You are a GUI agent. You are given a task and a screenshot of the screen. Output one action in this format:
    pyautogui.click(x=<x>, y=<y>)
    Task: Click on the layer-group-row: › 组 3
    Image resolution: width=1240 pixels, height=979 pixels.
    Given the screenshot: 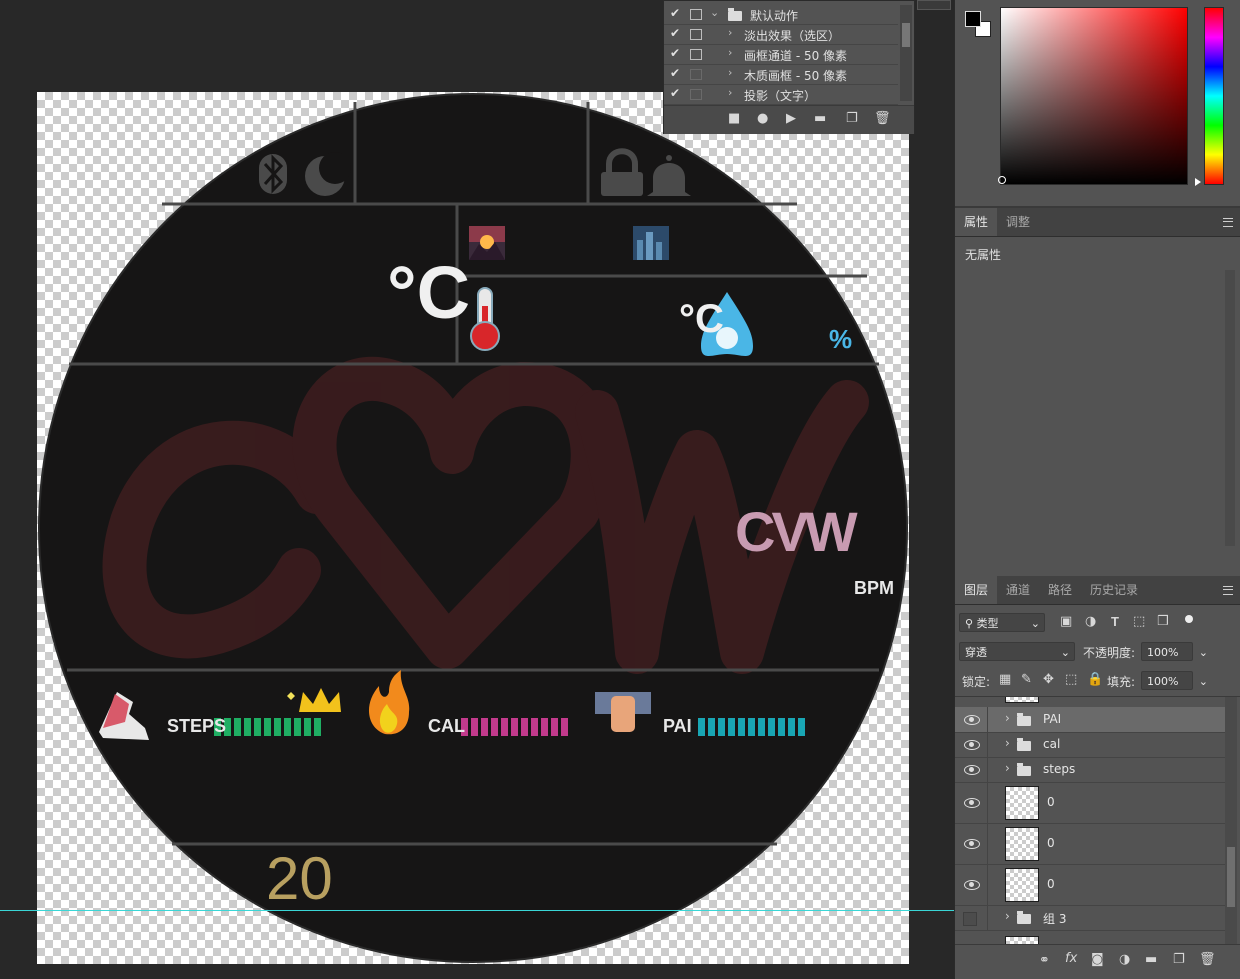 What is the action you would take?
    pyautogui.click(x=1090, y=918)
    